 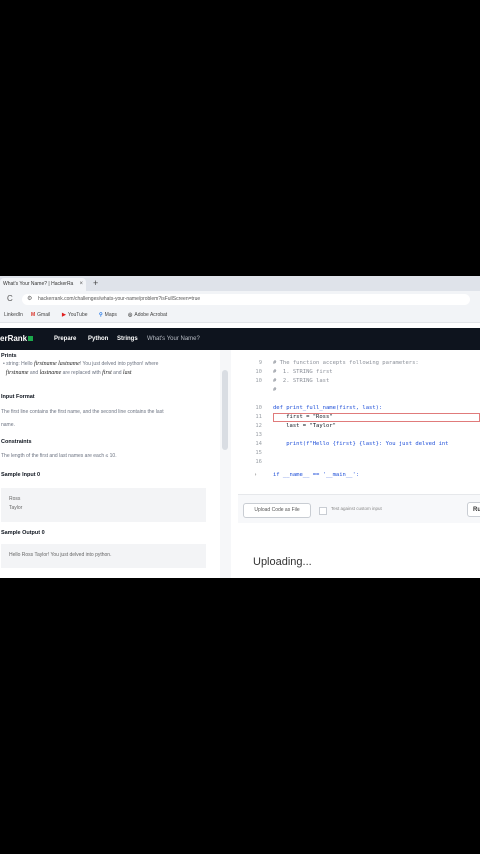 I want to click on browser-tab: What's Your Name? | HackerRa ×, so click(x=43, y=284).